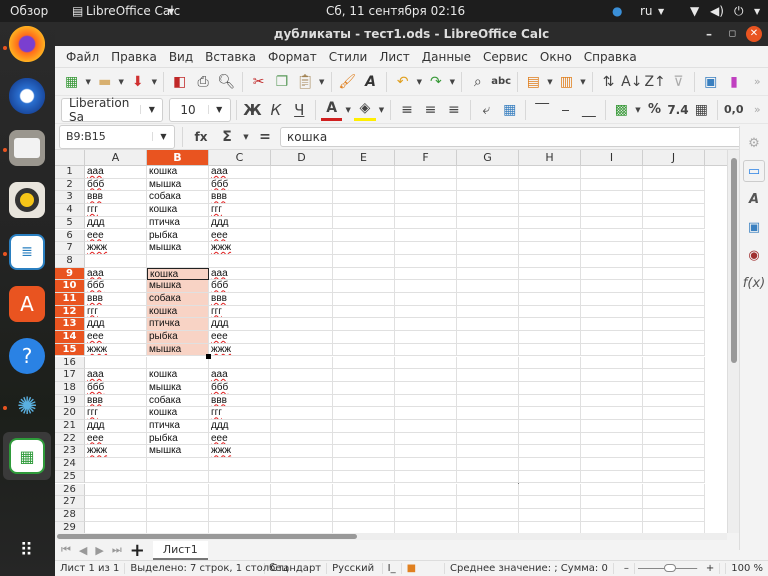 This screenshot has width=768, height=576. I want to click on row-header: 17, so click(70, 375).